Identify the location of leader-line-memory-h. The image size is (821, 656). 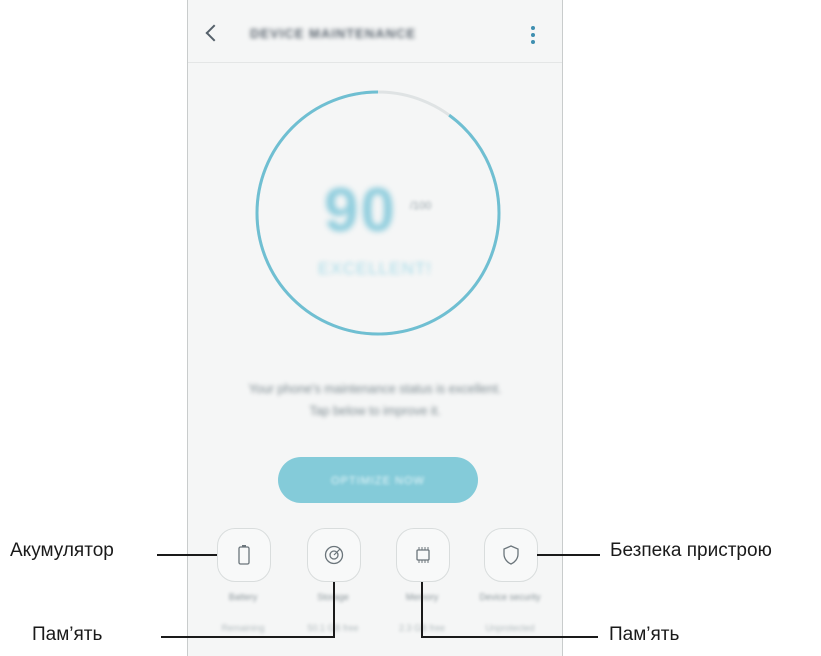
(509, 637).